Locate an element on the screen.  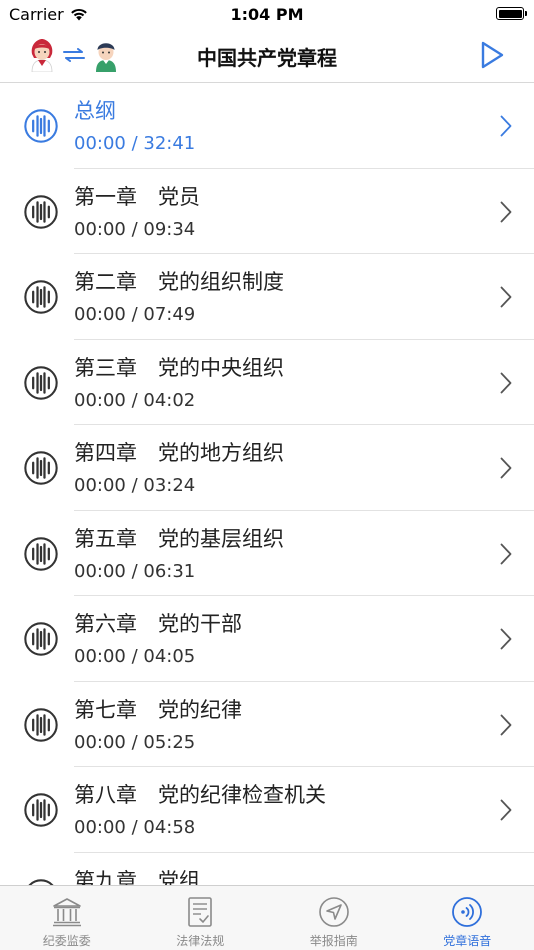
play-button is located at coordinates (492, 55).